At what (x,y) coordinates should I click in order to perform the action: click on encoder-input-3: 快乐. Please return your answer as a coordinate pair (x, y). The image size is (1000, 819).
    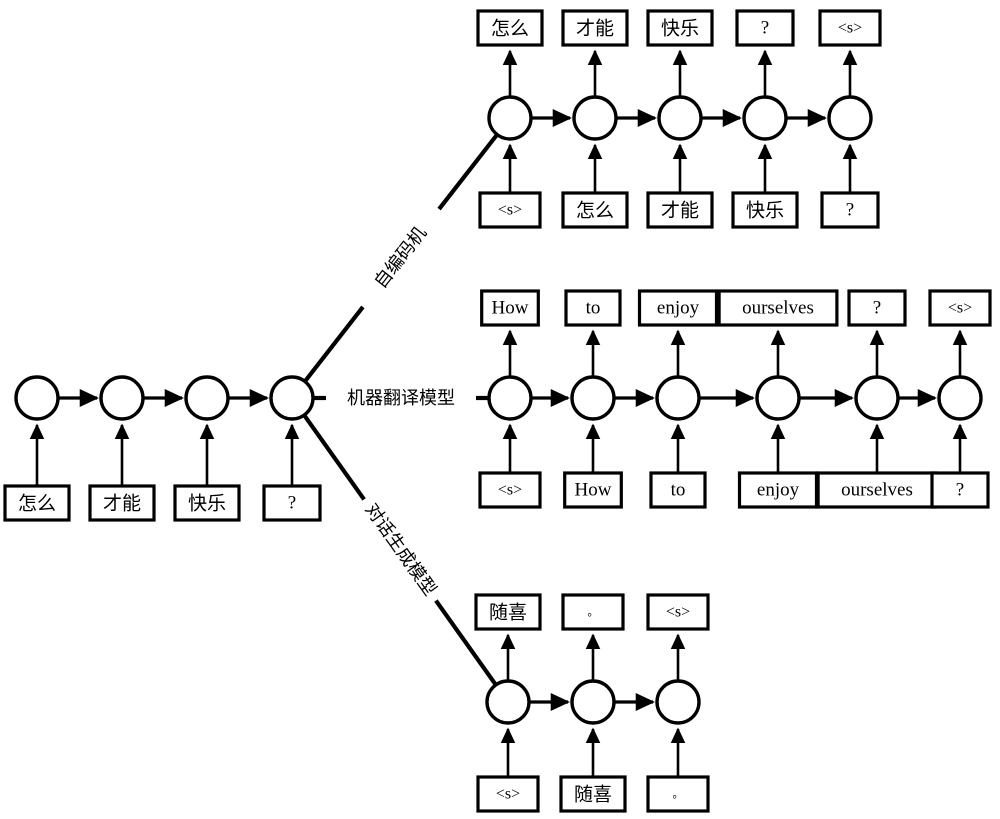
    Looking at the image, I should click on (207, 503).